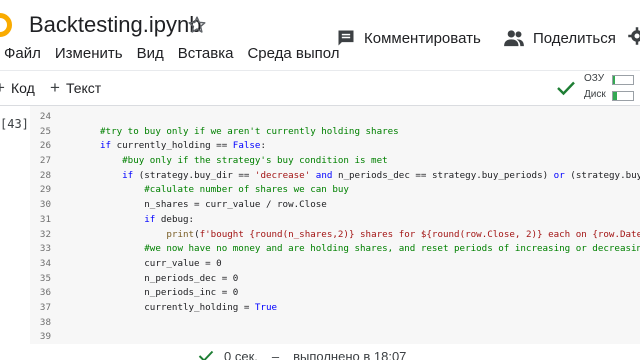  Describe the element at coordinates (45, 293) in the screenshot. I see `line-number: 36` at that location.